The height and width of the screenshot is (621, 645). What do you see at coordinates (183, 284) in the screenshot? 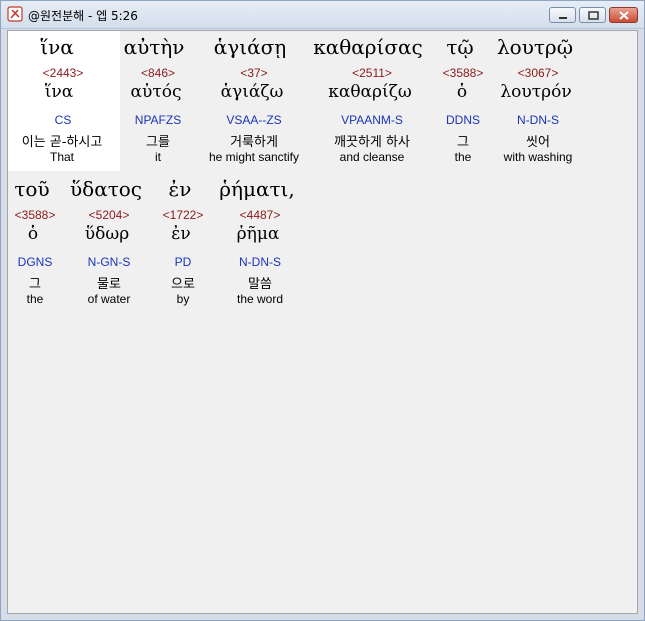
I see `korean-gloss: 으로` at bounding box center [183, 284].